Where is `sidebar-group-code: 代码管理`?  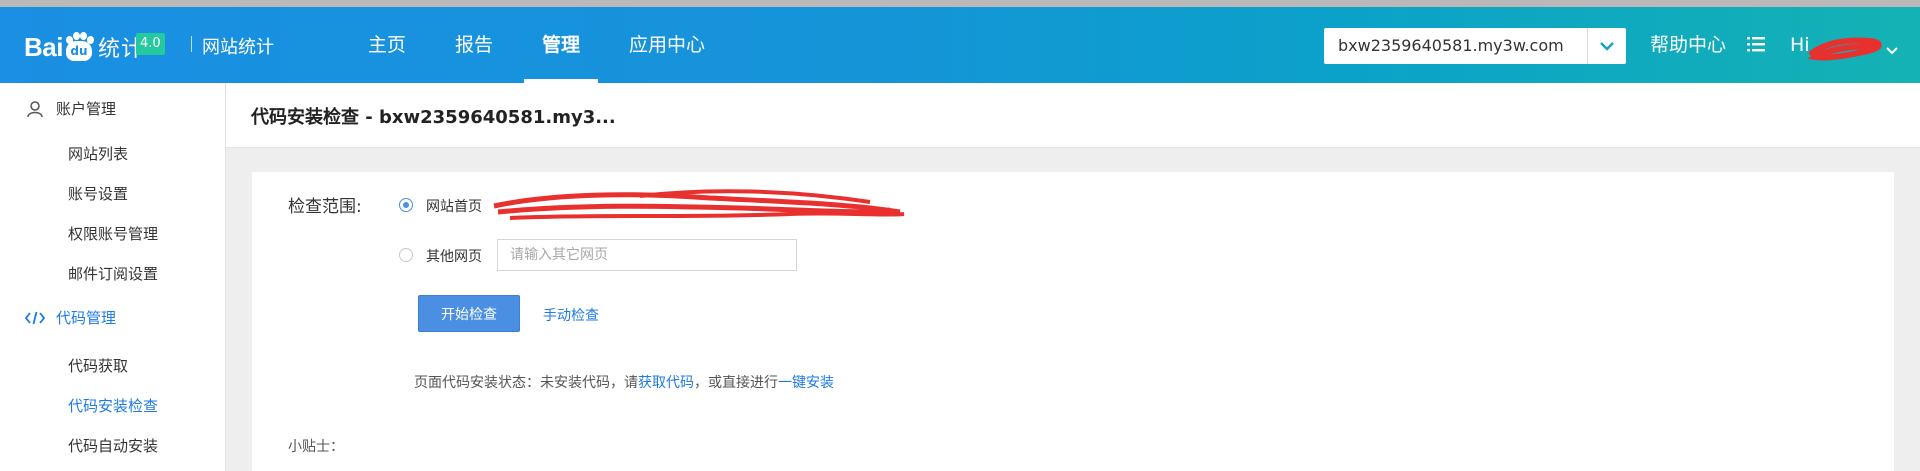 sidebar-group-code: 代码管理 is located at coordinates (70, 317).